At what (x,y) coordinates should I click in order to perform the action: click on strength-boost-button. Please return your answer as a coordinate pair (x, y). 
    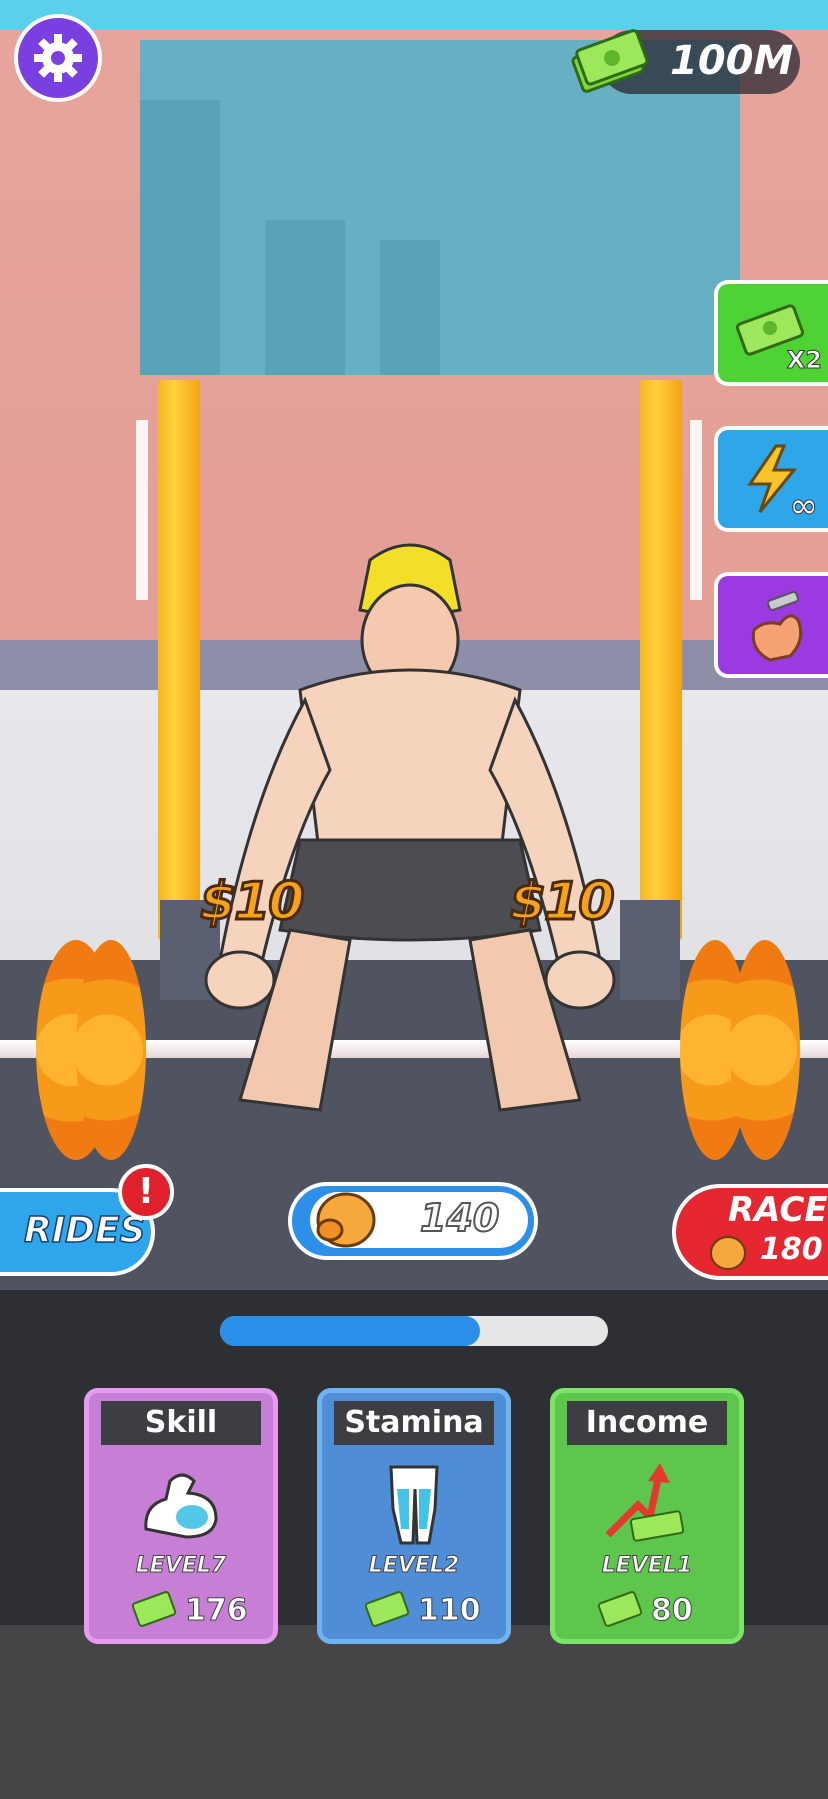
    Looking at the image, I should click on (771, 625).